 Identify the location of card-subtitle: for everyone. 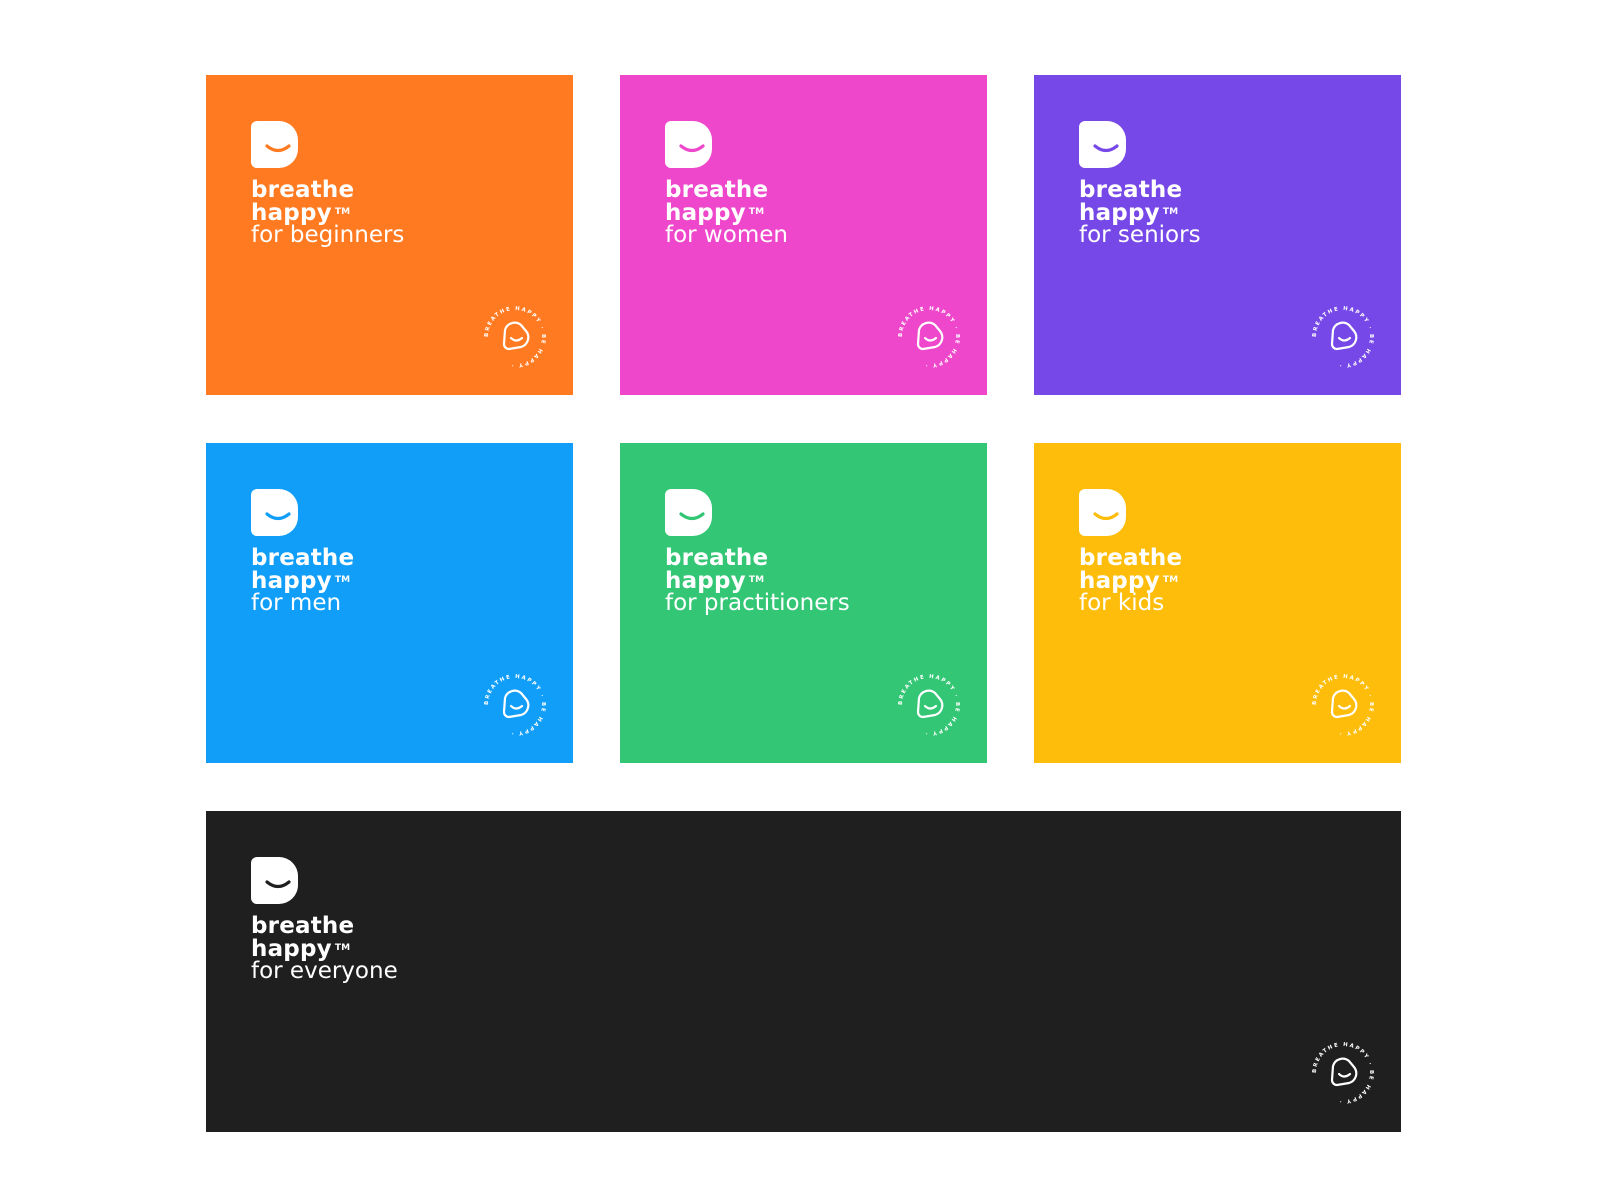
(324, 971).